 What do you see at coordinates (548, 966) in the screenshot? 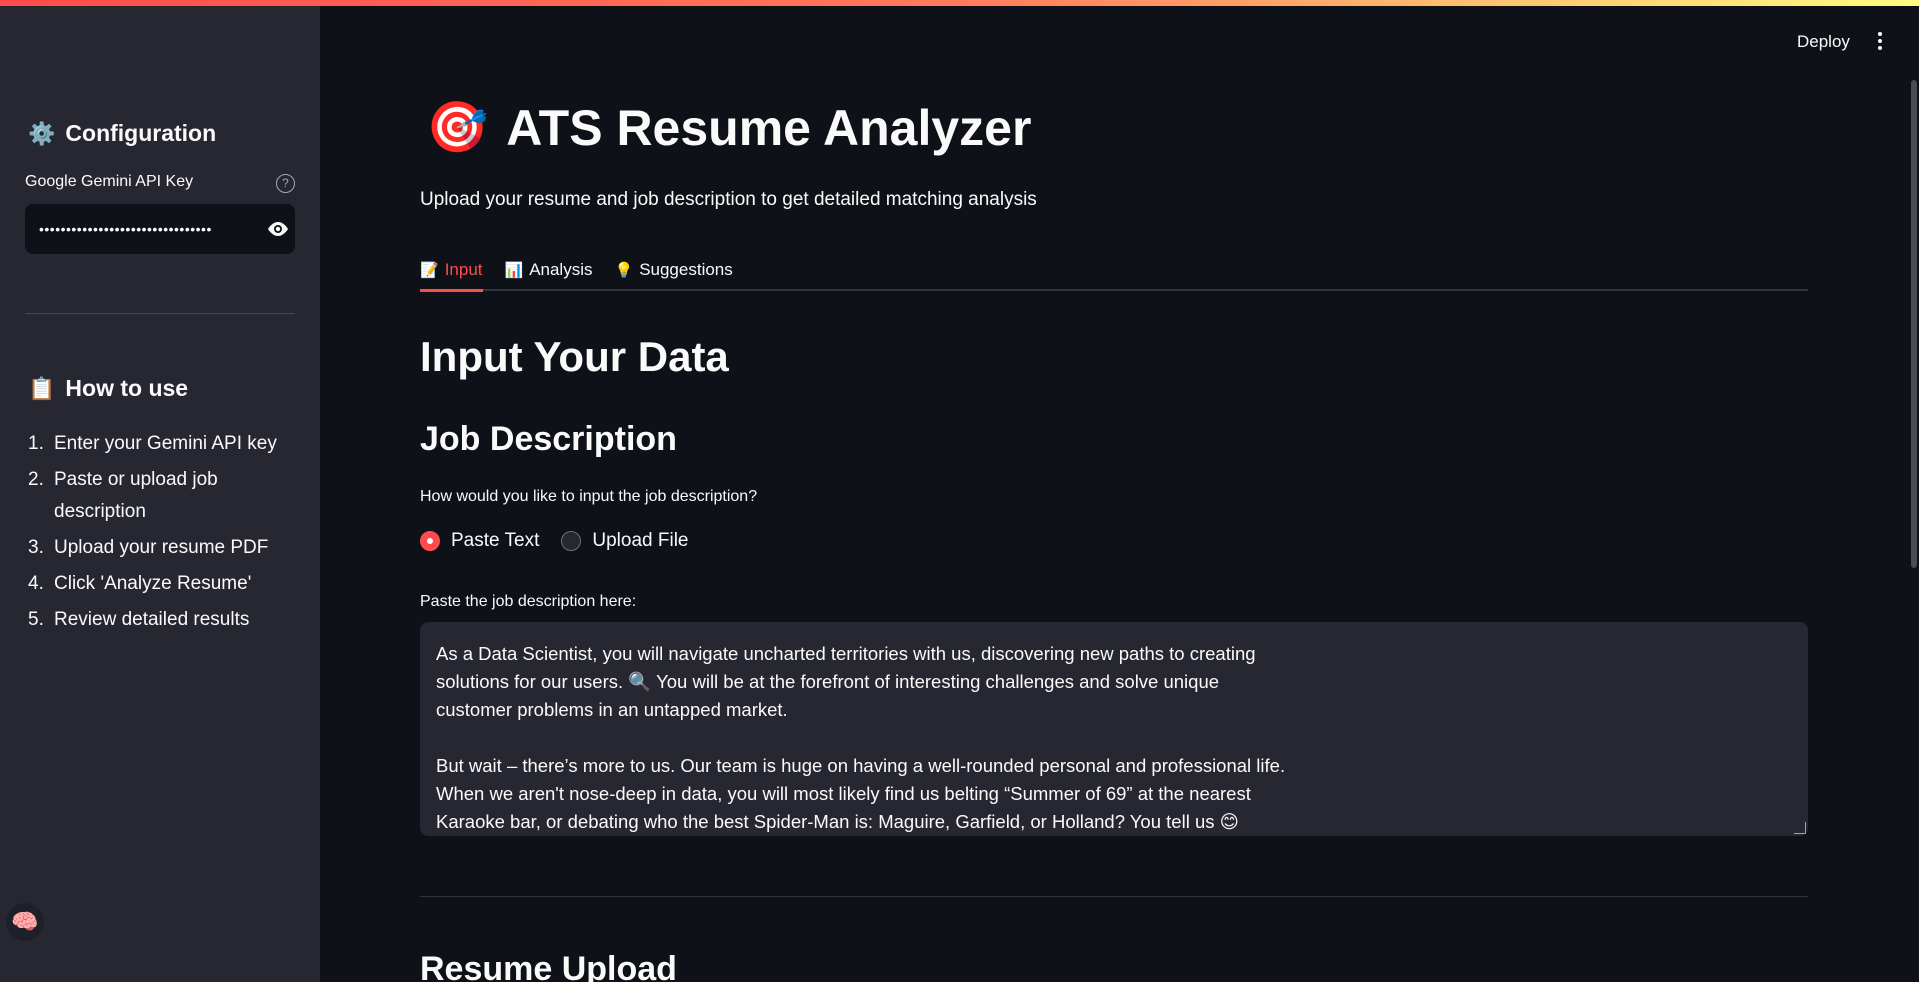
I see `resume-upload-heading: Resume Upload` at bounding box center [548, 966].